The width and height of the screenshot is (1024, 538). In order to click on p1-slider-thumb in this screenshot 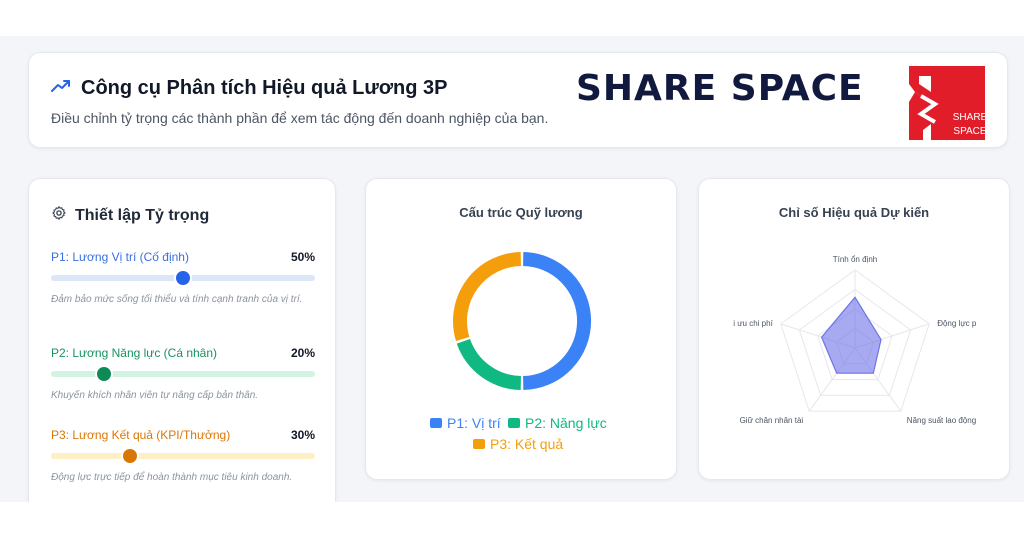, I will do `click(183, 278)`.